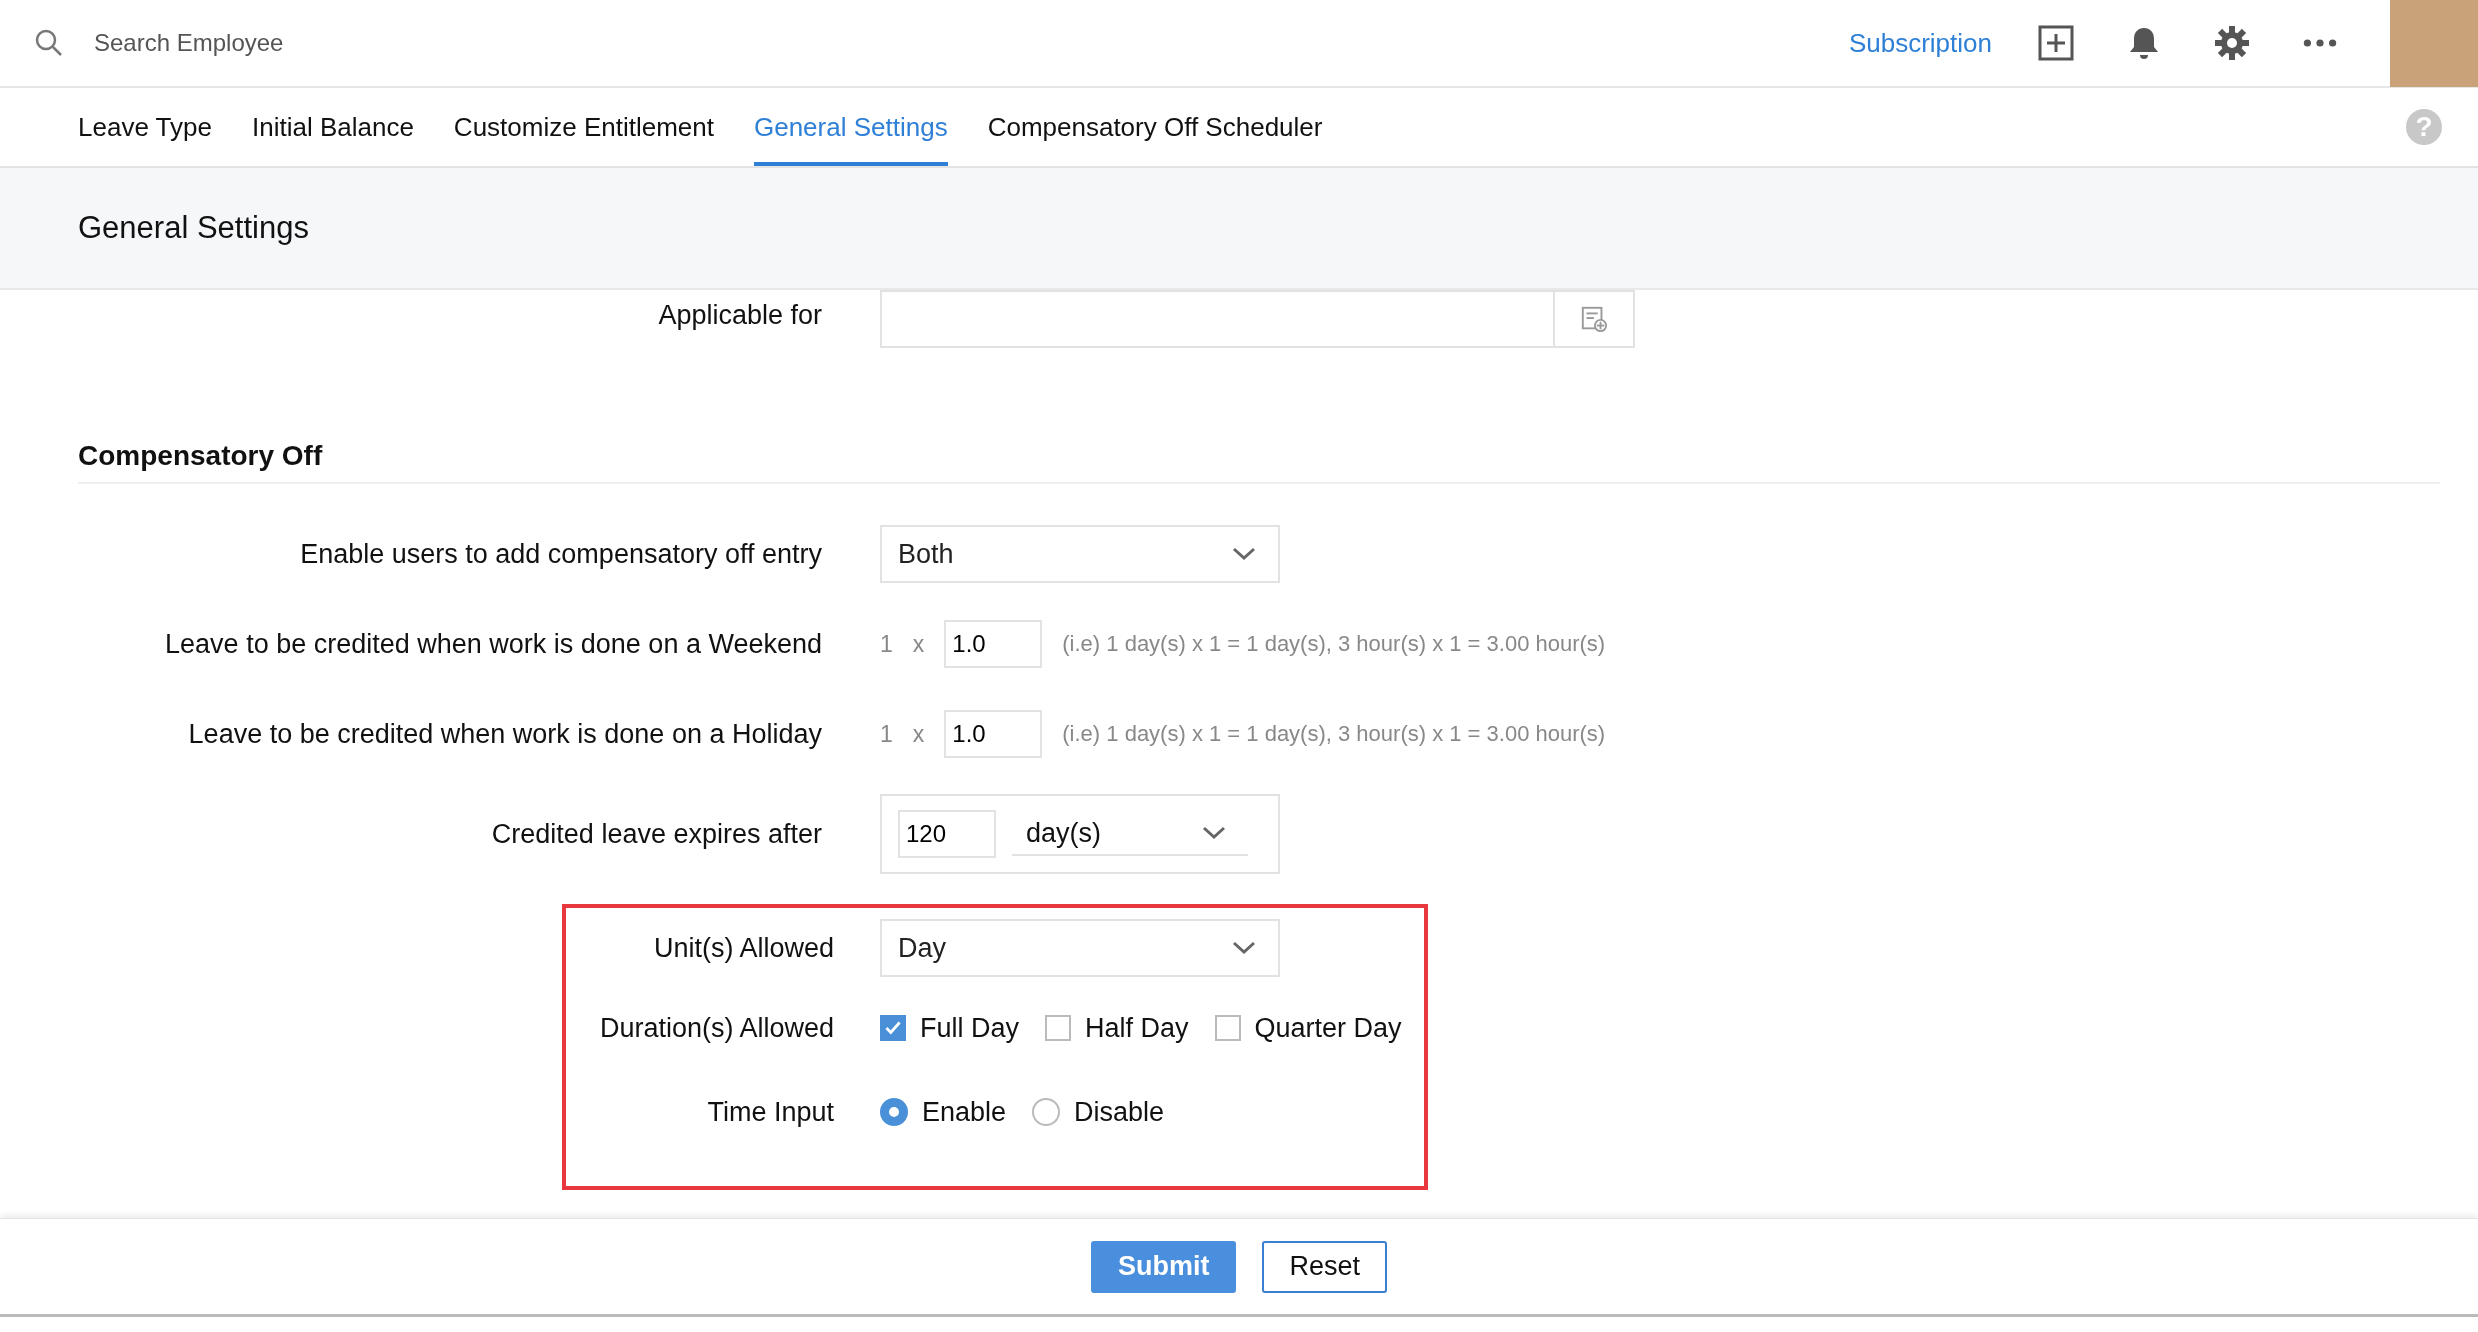  What do you see at coordinates (505, 734) in the screenshot?
I see `field-label: Leave to be credited when work is done on a Holiday` at bounding box center [505, 734].